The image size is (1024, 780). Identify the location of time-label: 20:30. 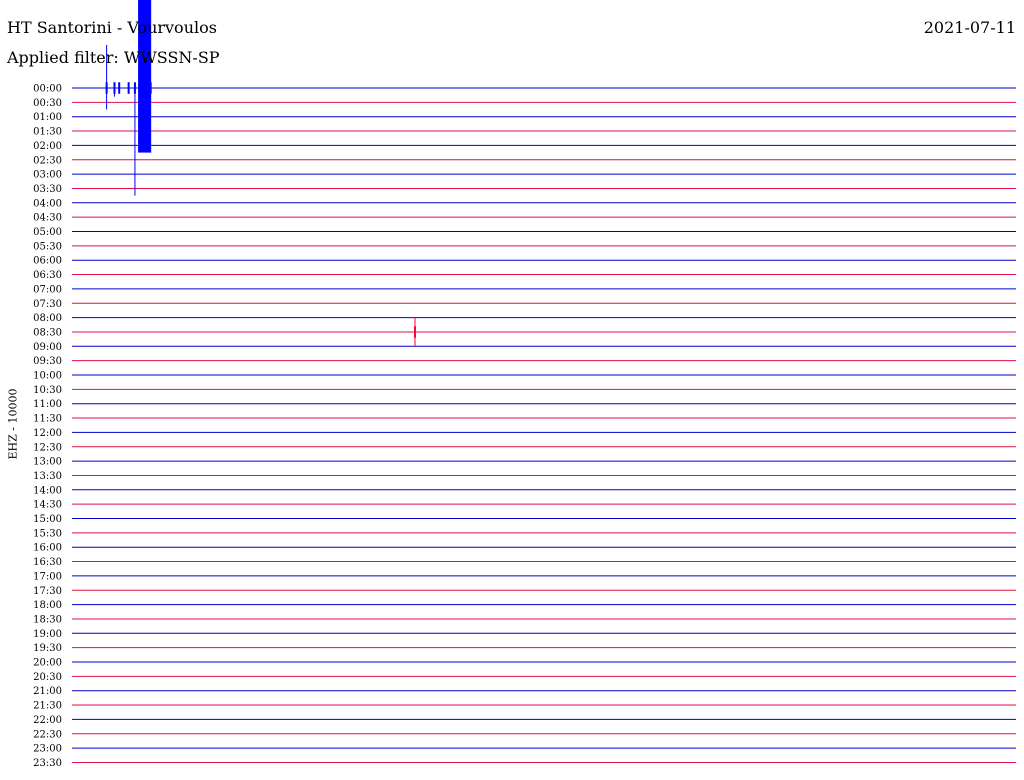
(47, 677).